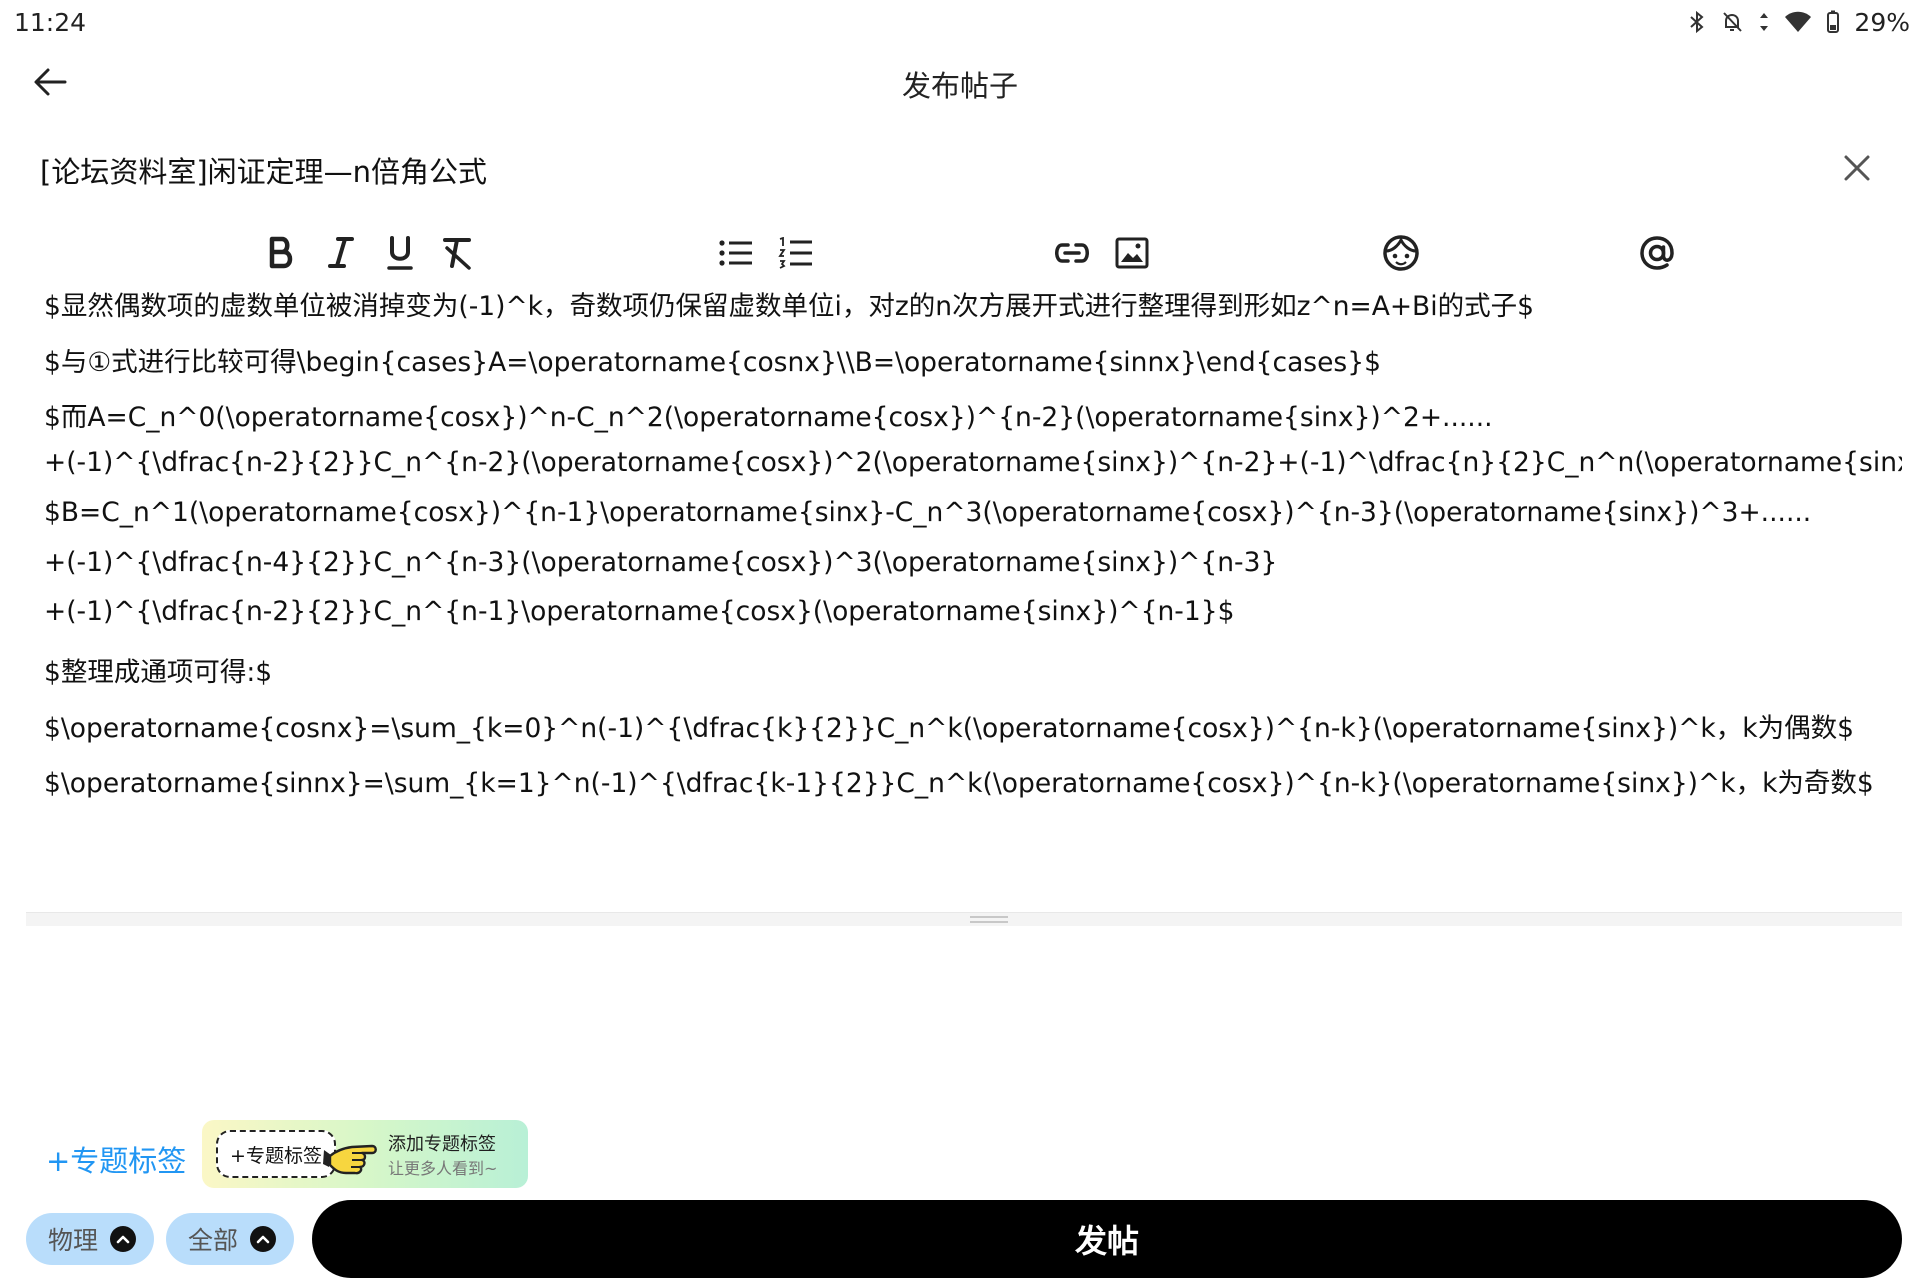 The height and width of the screenshot is (1280, 1920). I want to click on emoji-icon, so click(1401, 253).